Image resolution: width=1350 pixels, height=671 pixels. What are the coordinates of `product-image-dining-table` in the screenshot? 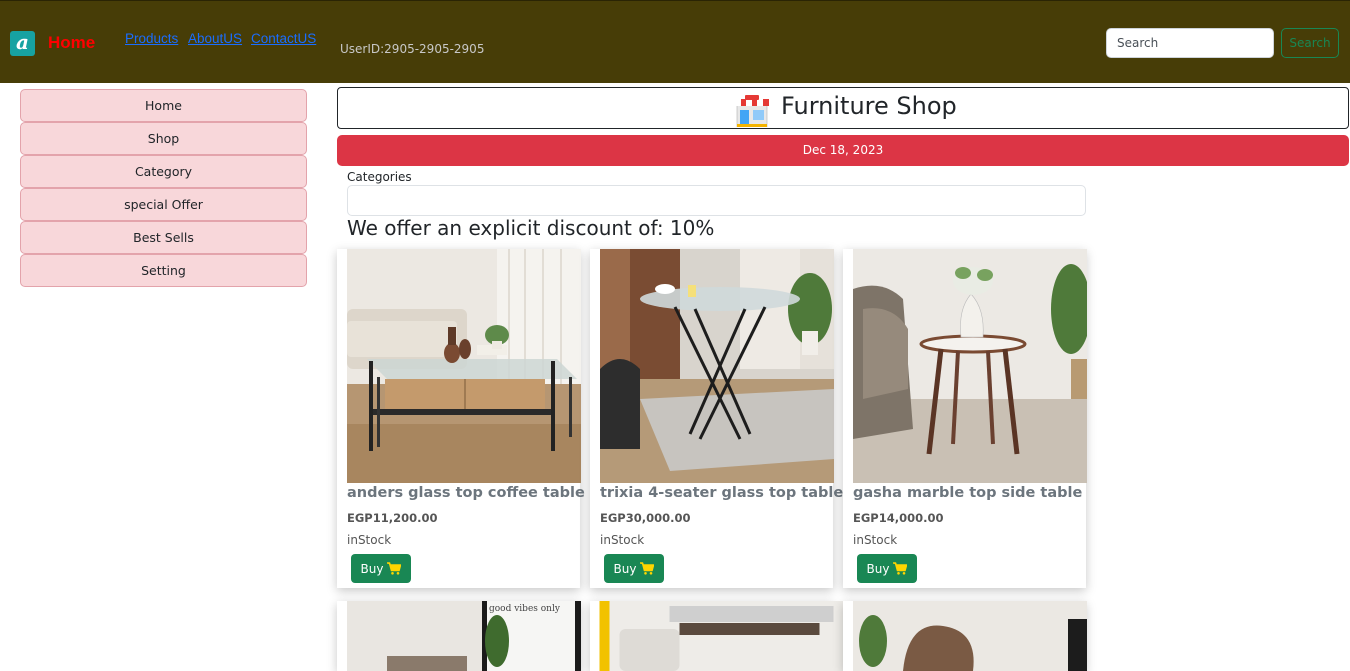 It's located at (717, 366).